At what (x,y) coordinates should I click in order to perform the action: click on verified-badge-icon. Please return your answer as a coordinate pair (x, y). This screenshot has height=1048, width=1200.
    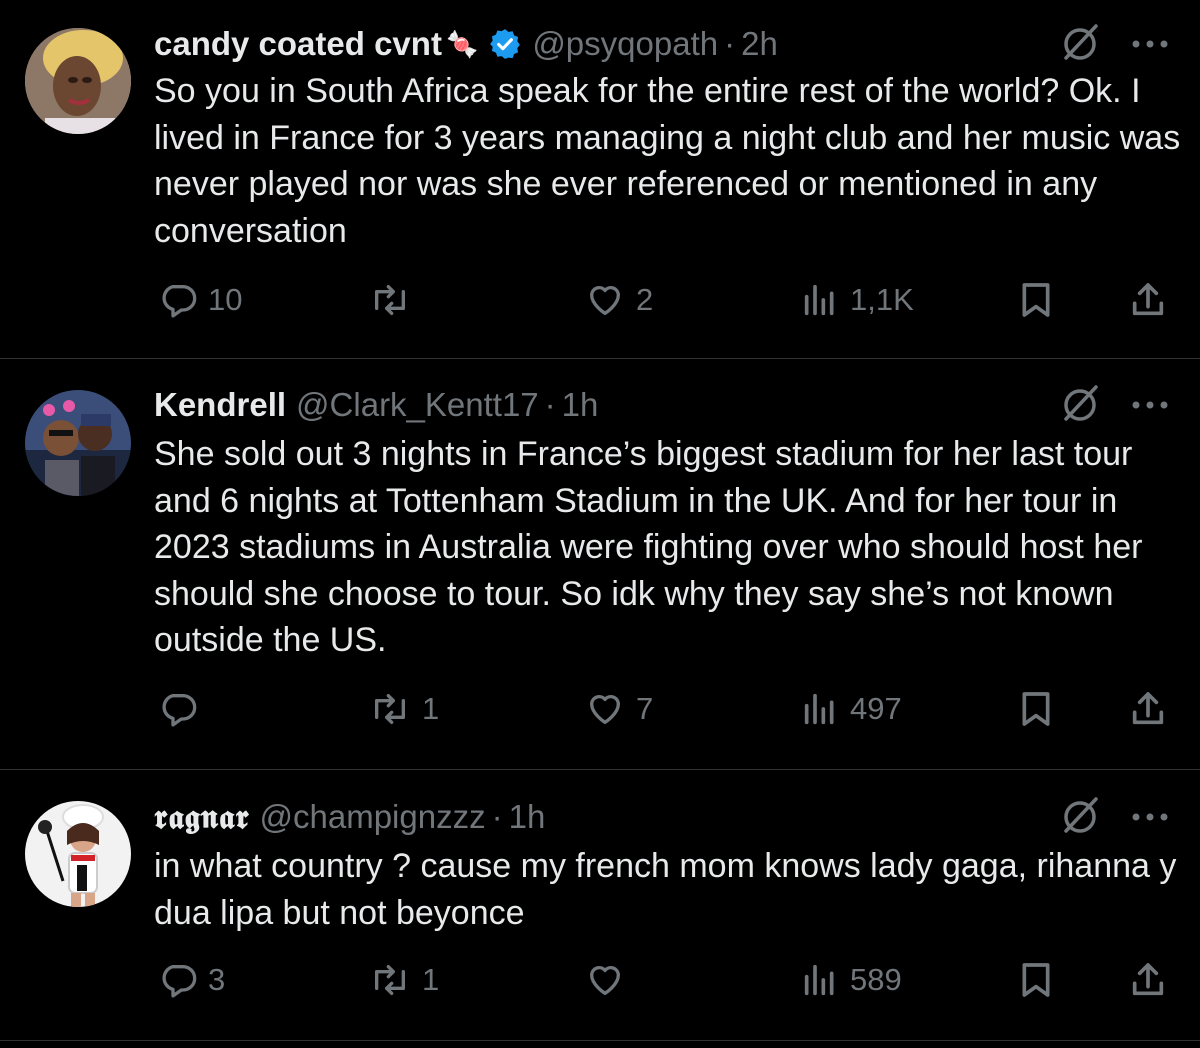
    Looking at the image, I should click on (505, 44).